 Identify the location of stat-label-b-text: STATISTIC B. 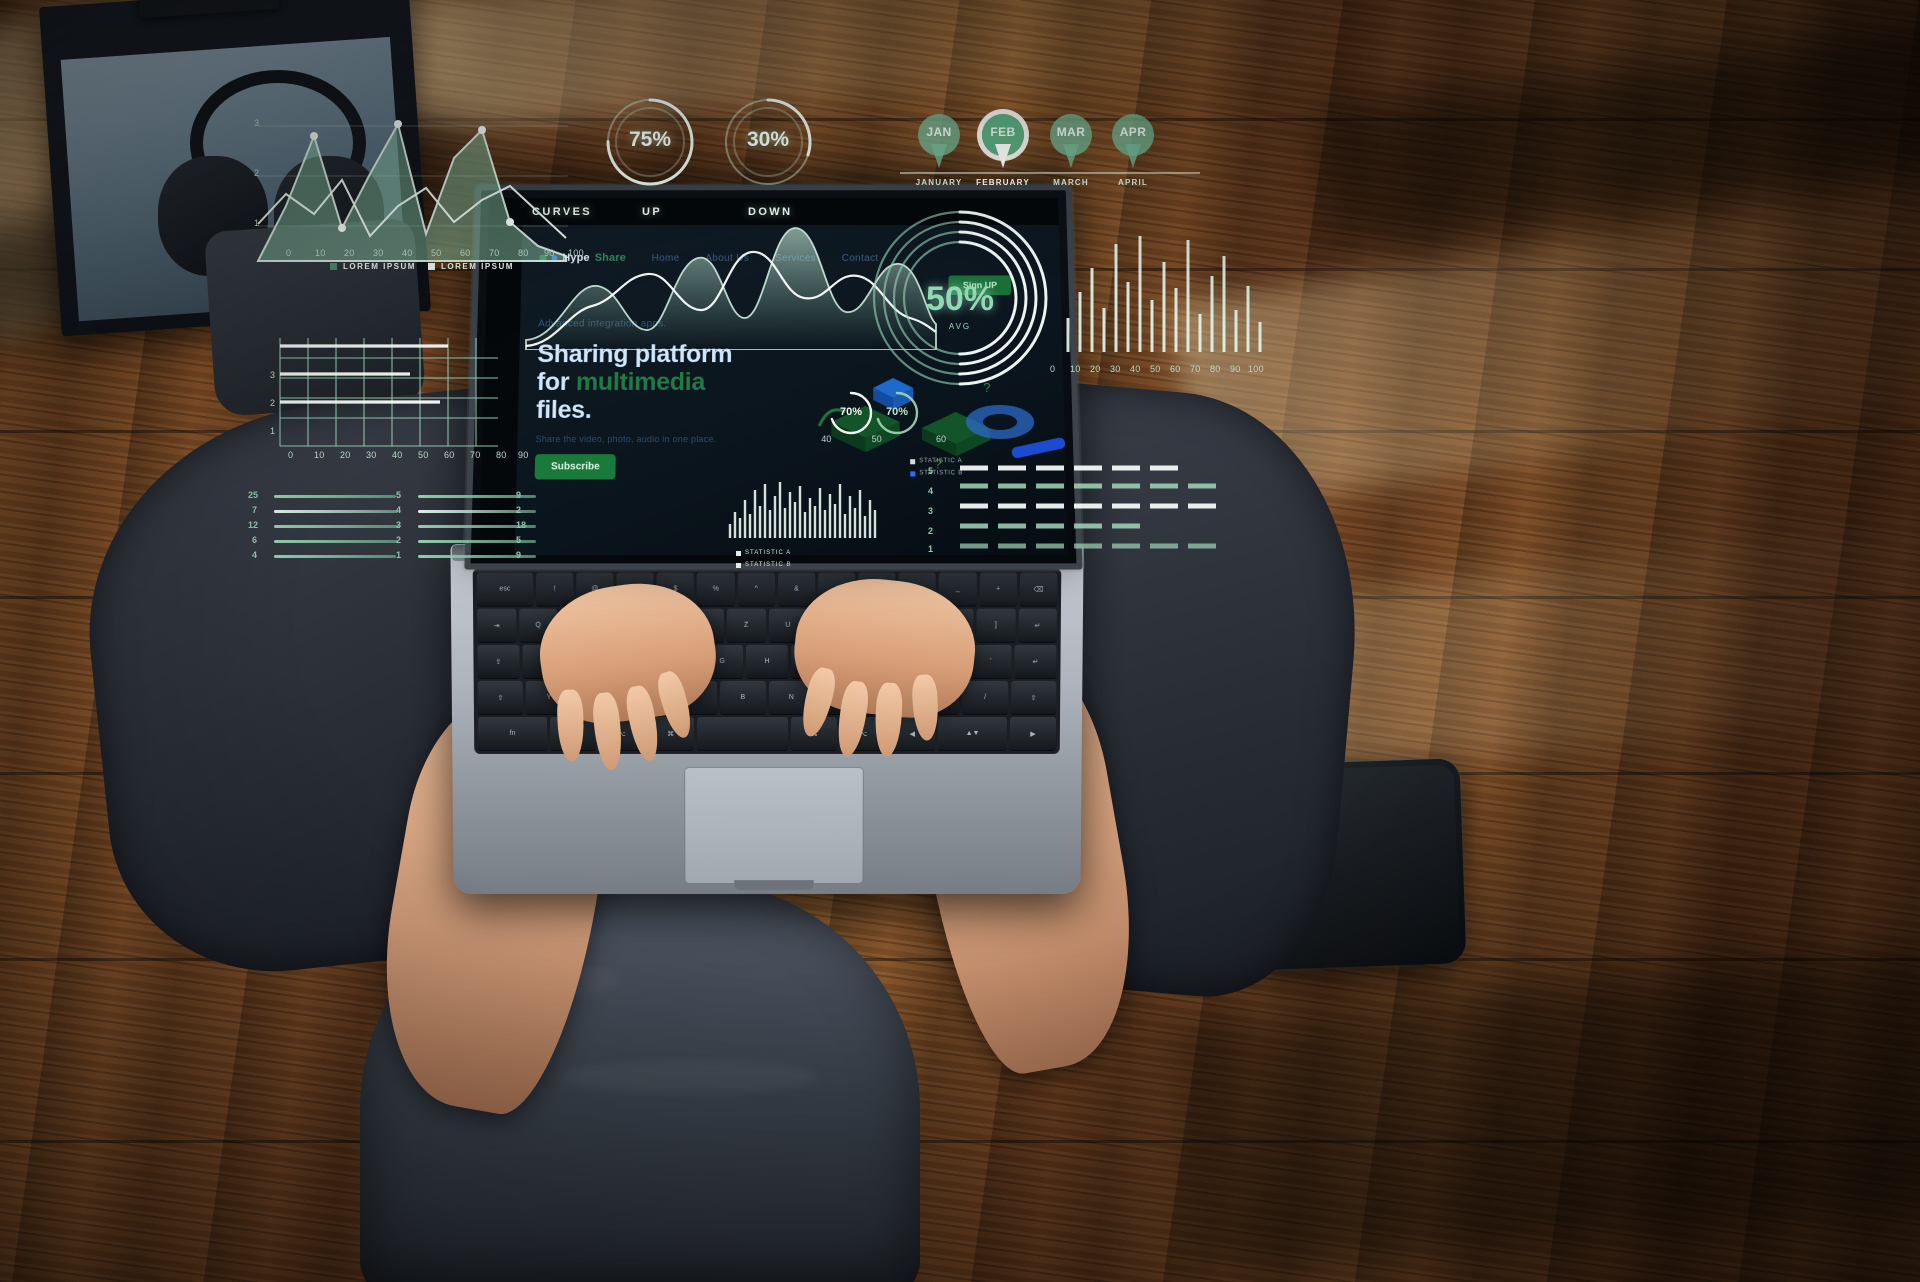
(768, 565).